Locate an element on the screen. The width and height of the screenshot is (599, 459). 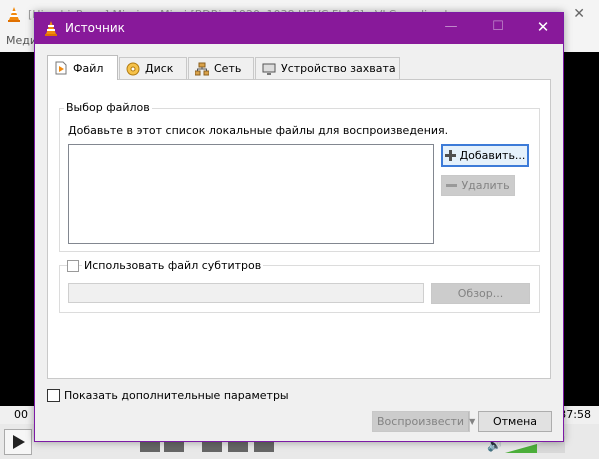
show-more-options-label: Показать дополнительные параметры is located at coordinates (176, 395).